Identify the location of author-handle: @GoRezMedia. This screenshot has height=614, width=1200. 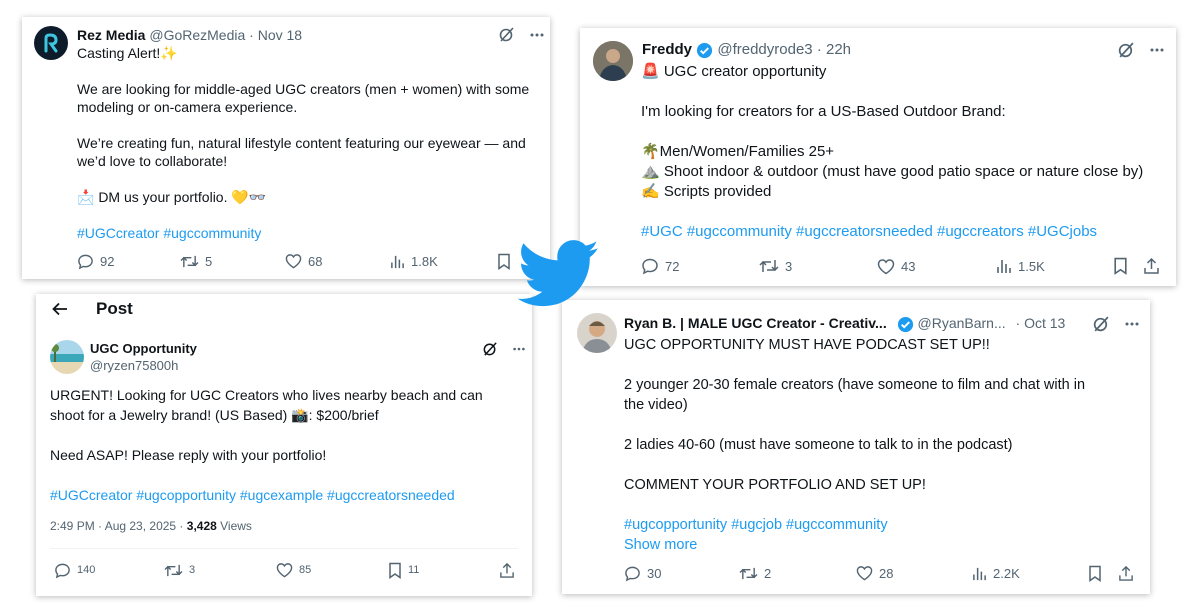
(197, 35).